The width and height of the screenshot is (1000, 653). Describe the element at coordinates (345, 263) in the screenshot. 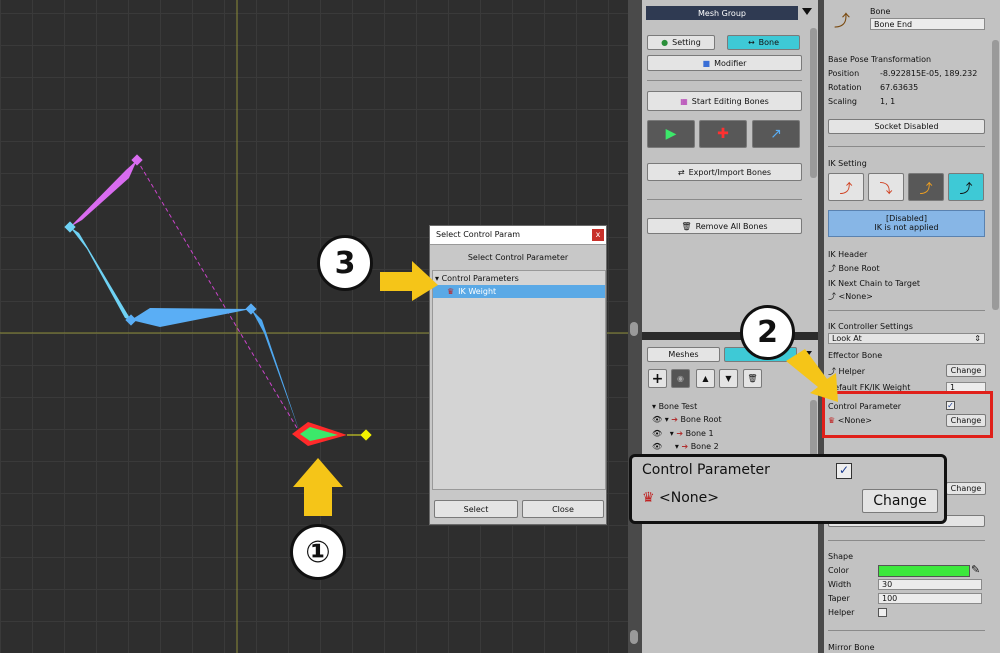

I see `step-3-badge: 3` at that location.